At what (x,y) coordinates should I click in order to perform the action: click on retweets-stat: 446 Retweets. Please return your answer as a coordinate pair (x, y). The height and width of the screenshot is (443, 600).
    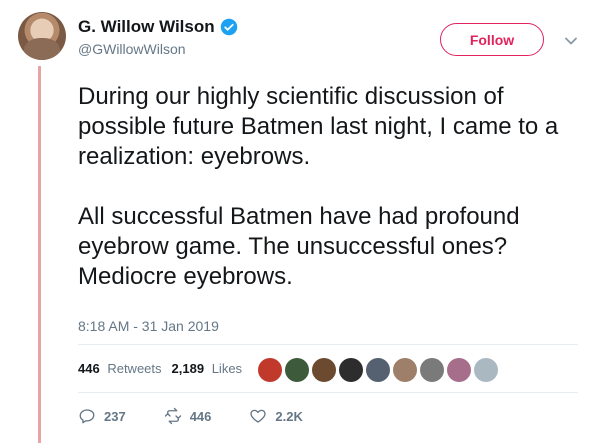
    Looking at the image, I should click on (120, 369).